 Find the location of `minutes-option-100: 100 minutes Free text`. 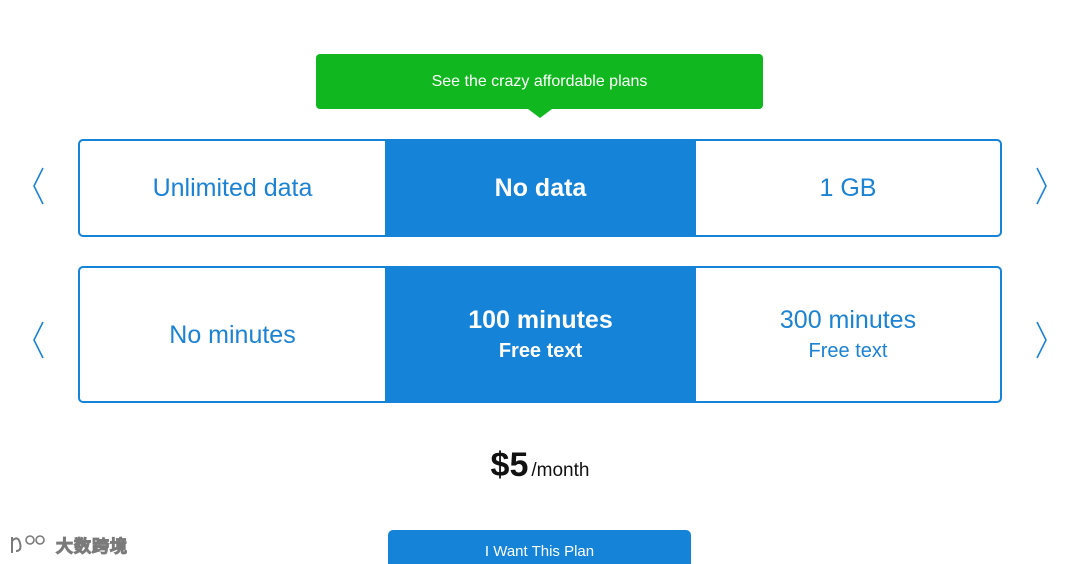

minutes-option-100: 100 minutes Free text is located at coordinates (540, 334).